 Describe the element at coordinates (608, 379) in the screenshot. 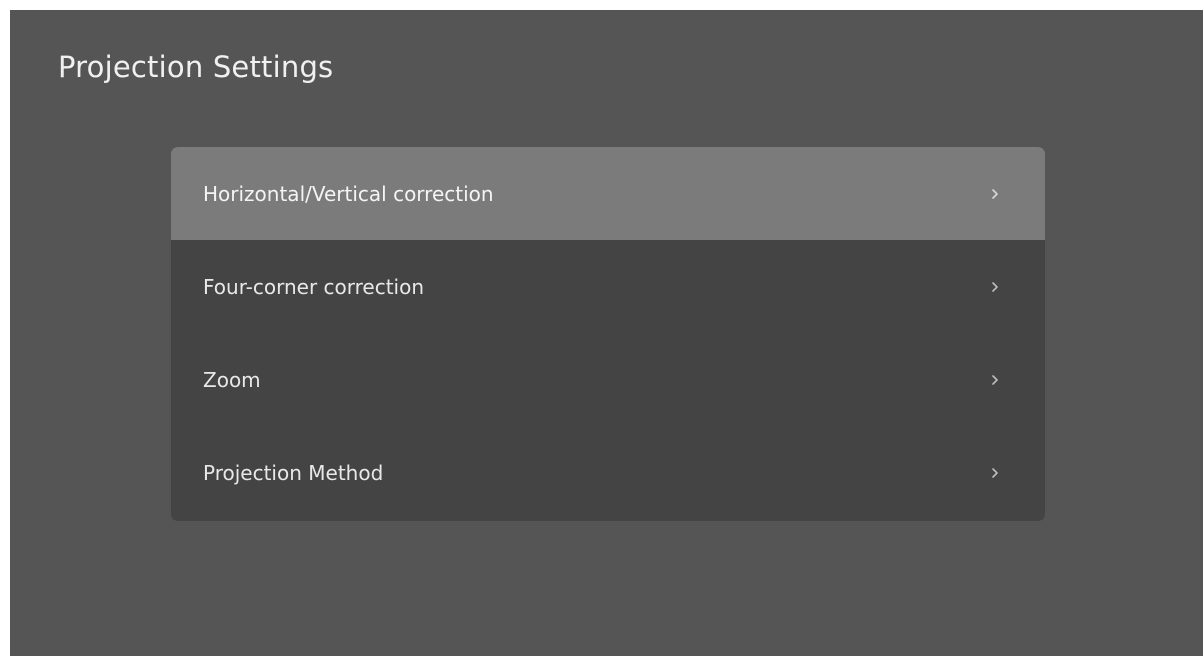

I see `menu-item-zoom: Zoom` at that location.